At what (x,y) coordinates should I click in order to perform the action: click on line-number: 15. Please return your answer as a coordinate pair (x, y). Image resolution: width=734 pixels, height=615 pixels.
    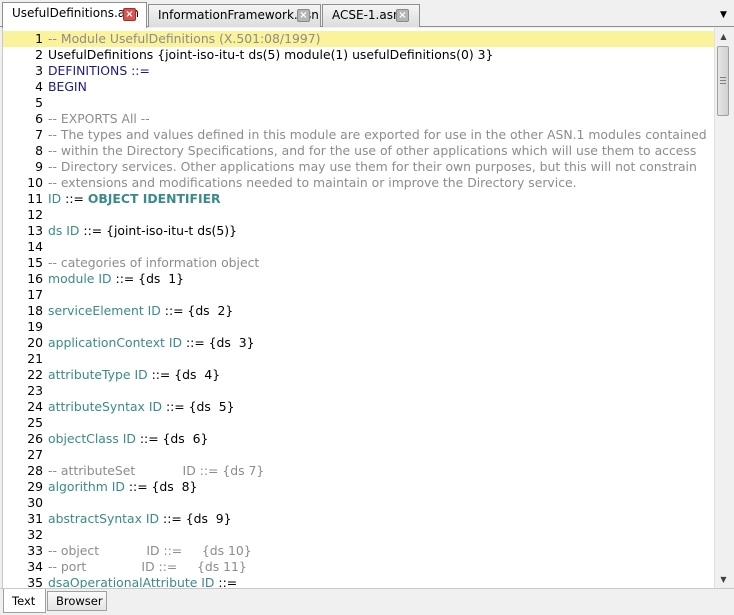
    Looking at the image, I should click on (35, 262).